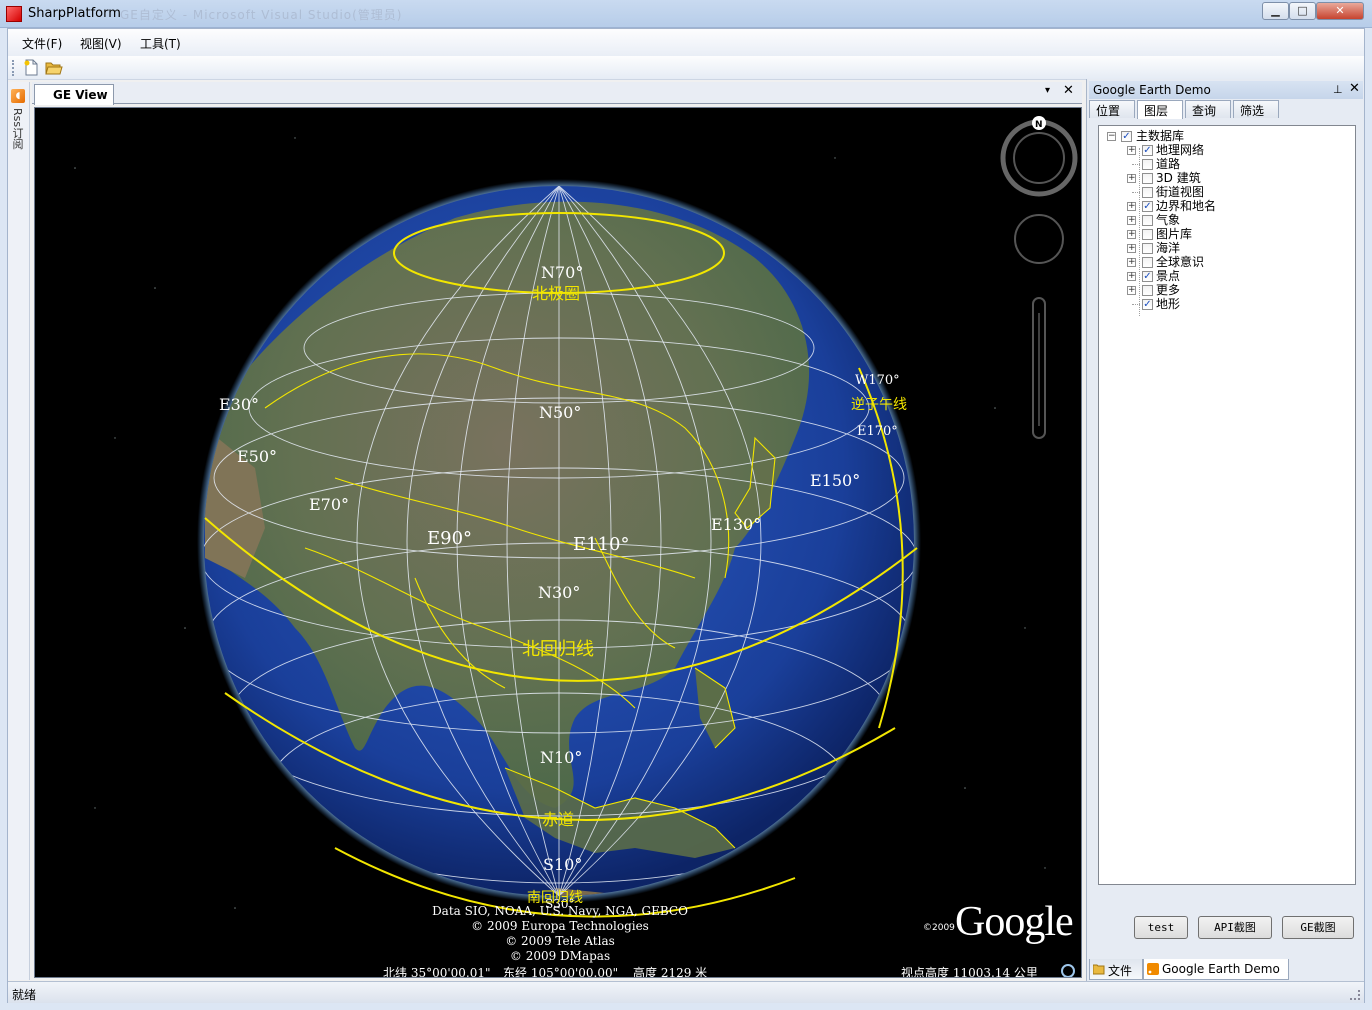 The width and height of the screenshot is (1372, 1010). Describe the element at coordinates (24, 995) in the screenshot. I see `status-text: 就绪` at that location.